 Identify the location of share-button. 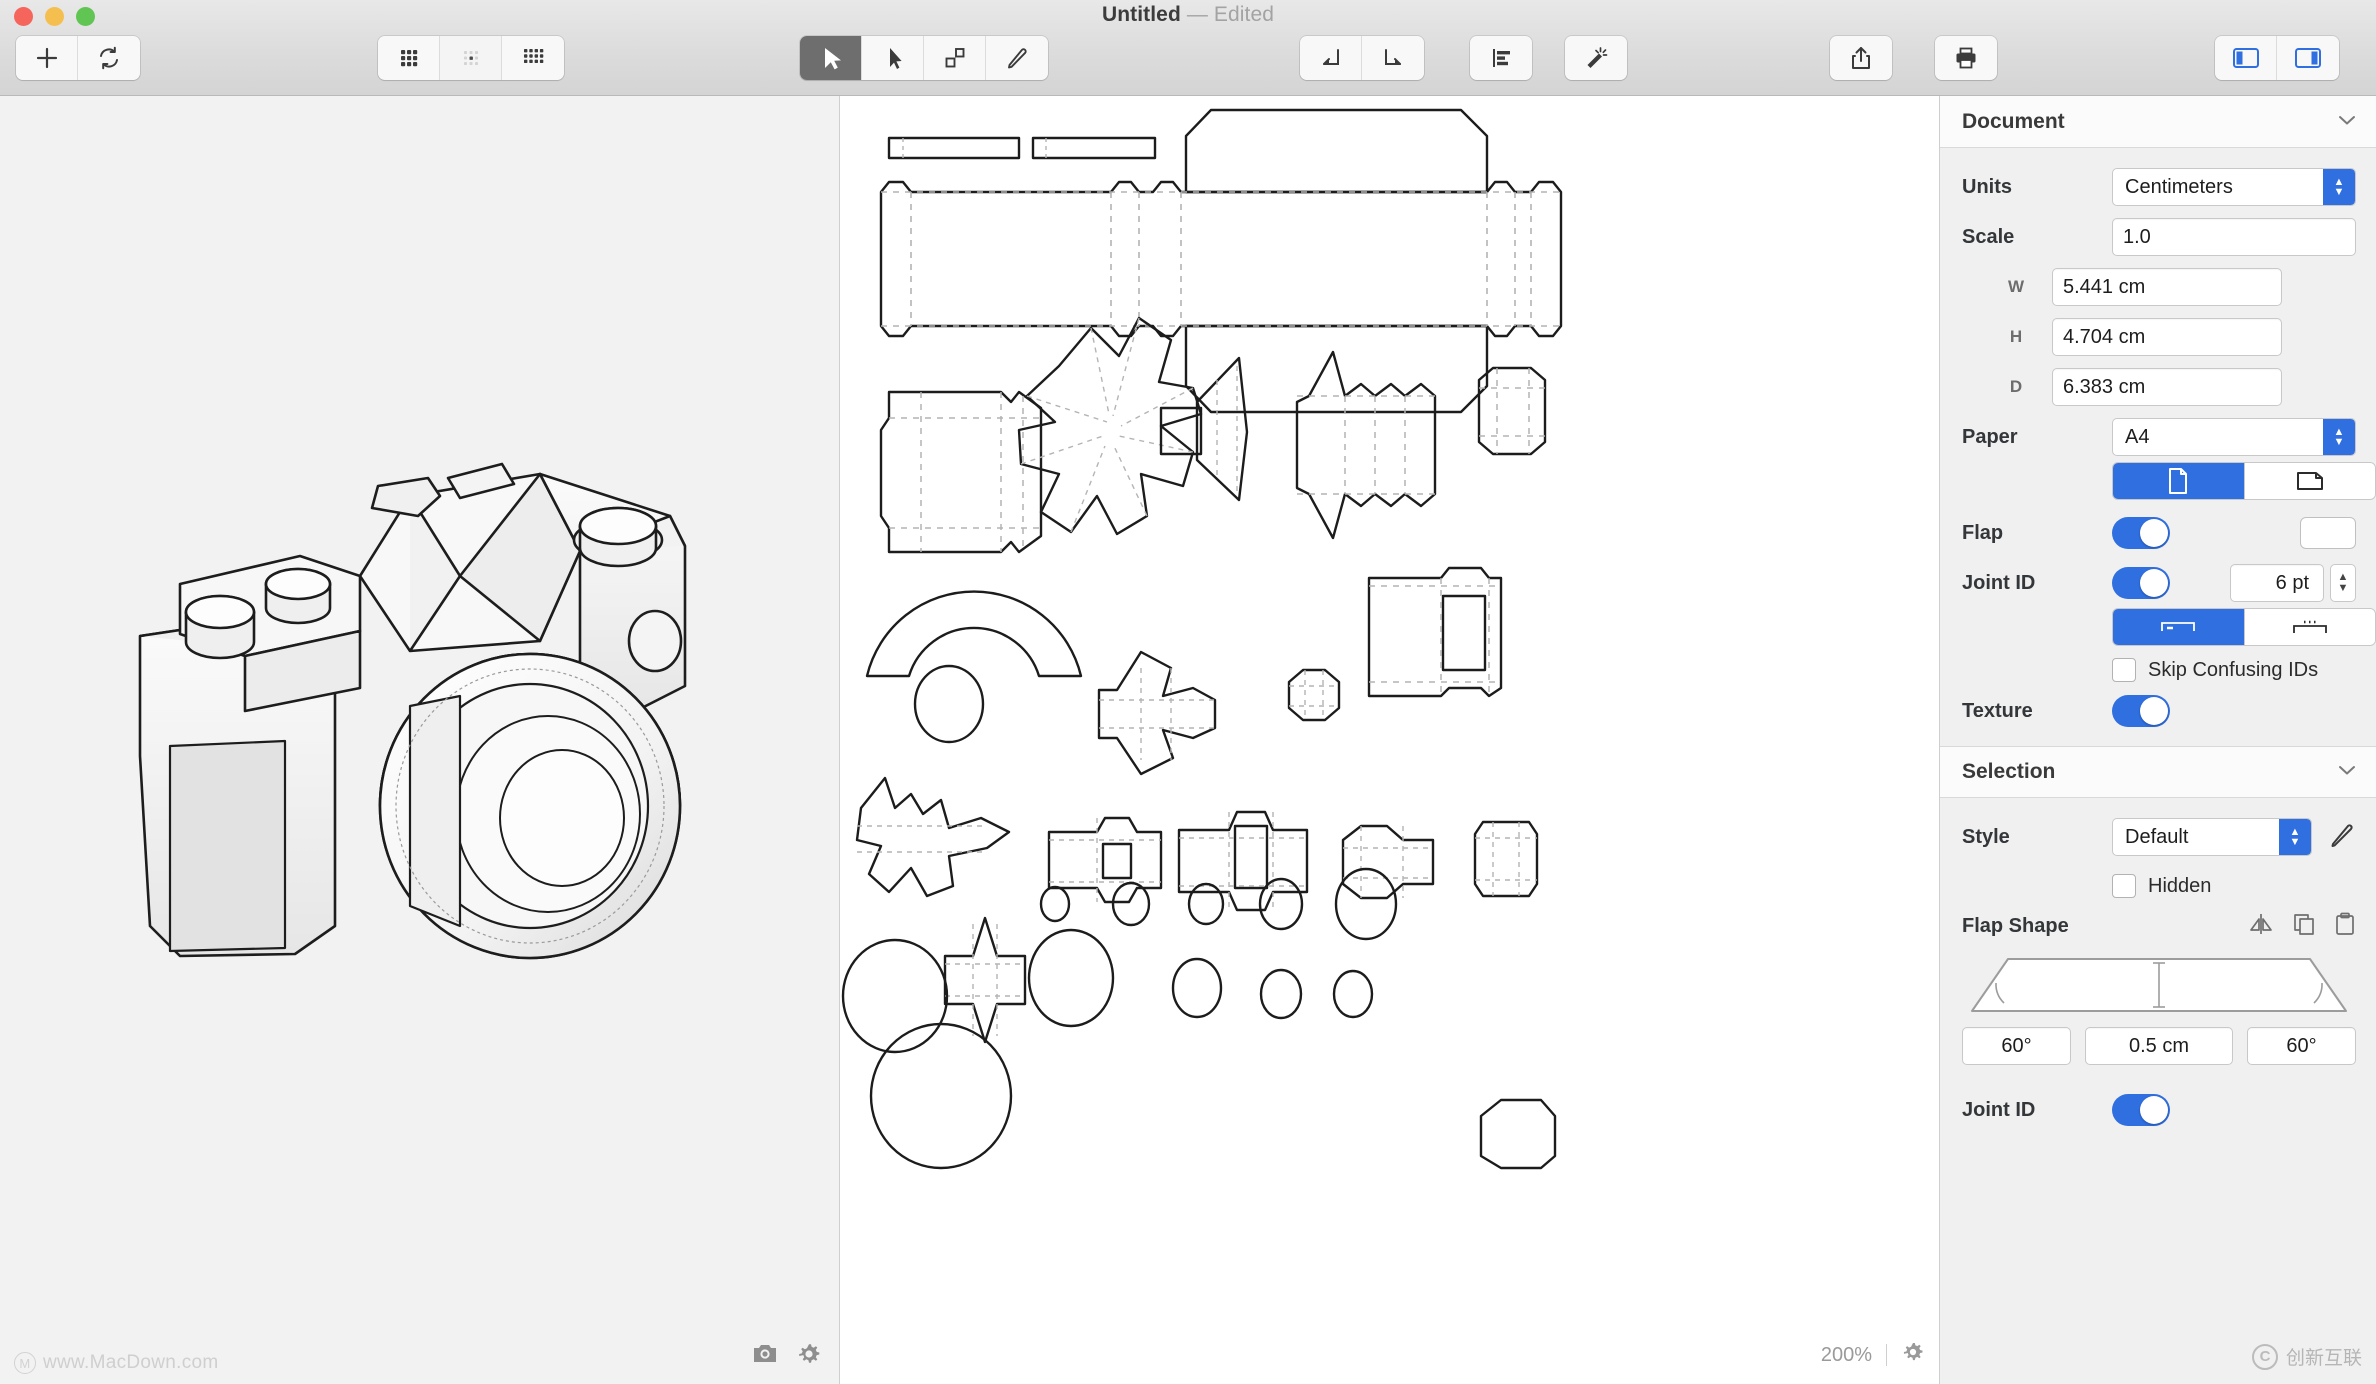
(1861, 58).